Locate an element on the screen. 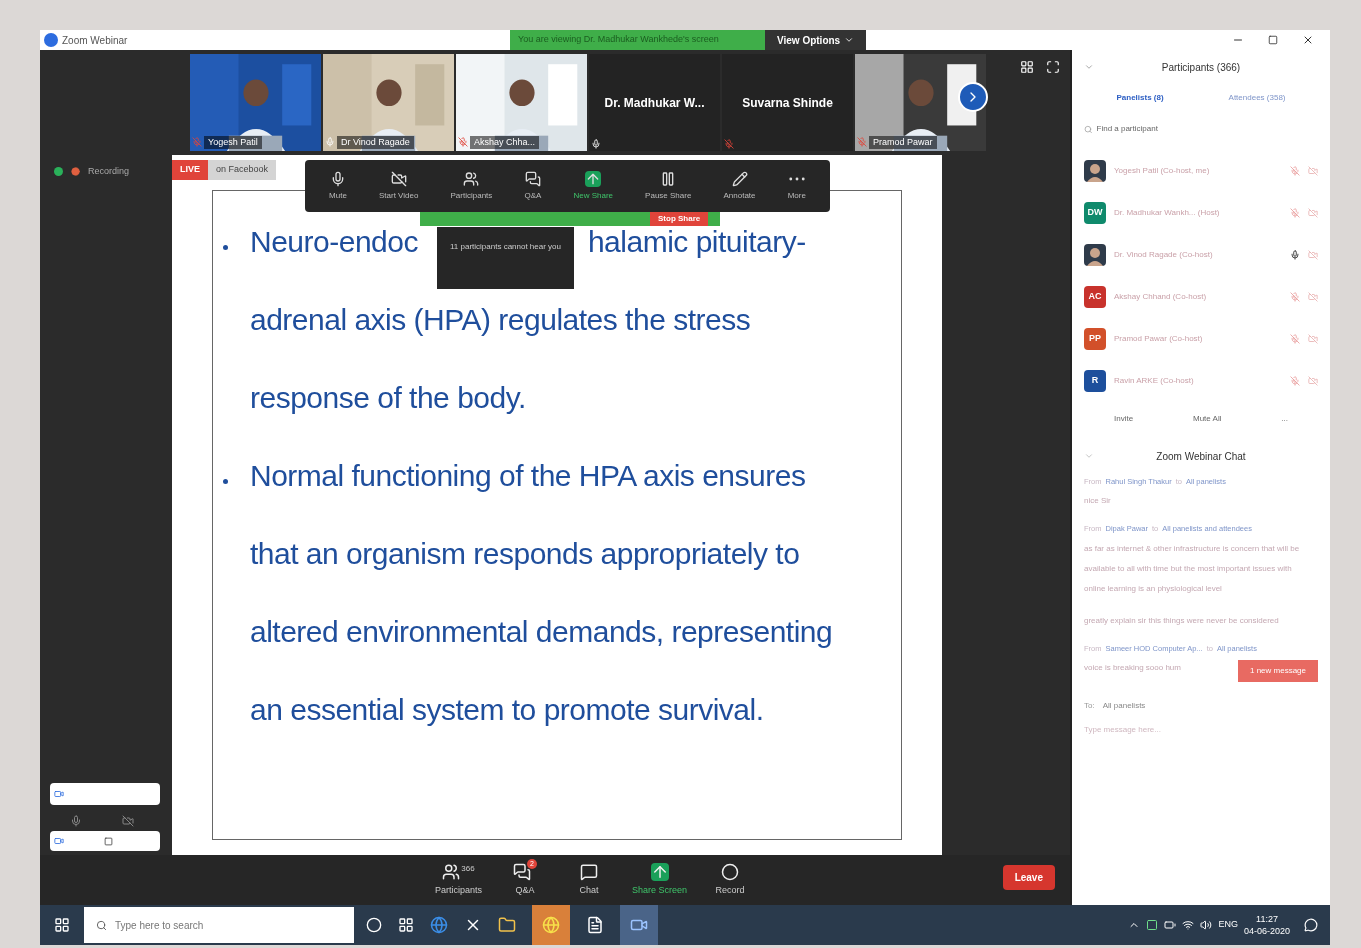 This screenshot has width=1361, height=948. language-indicator: ENG is located at coordinates (1228, 925).